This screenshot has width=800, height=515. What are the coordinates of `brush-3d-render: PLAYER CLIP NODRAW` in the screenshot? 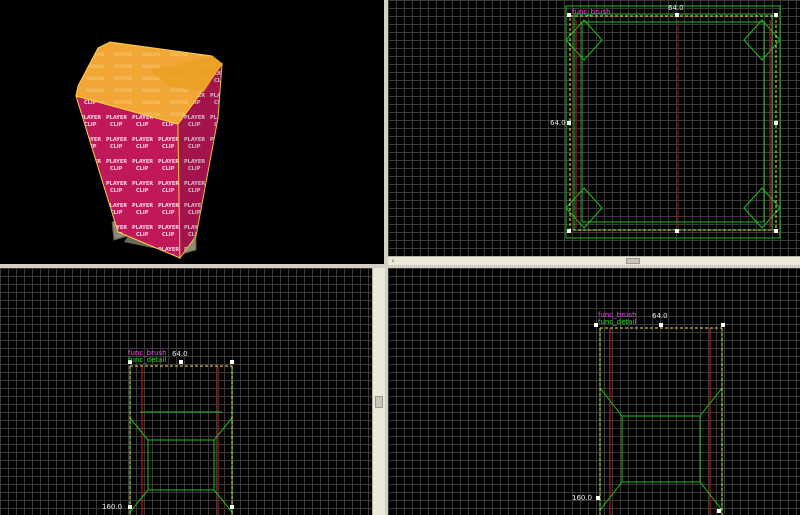 It's located at (149, 150).